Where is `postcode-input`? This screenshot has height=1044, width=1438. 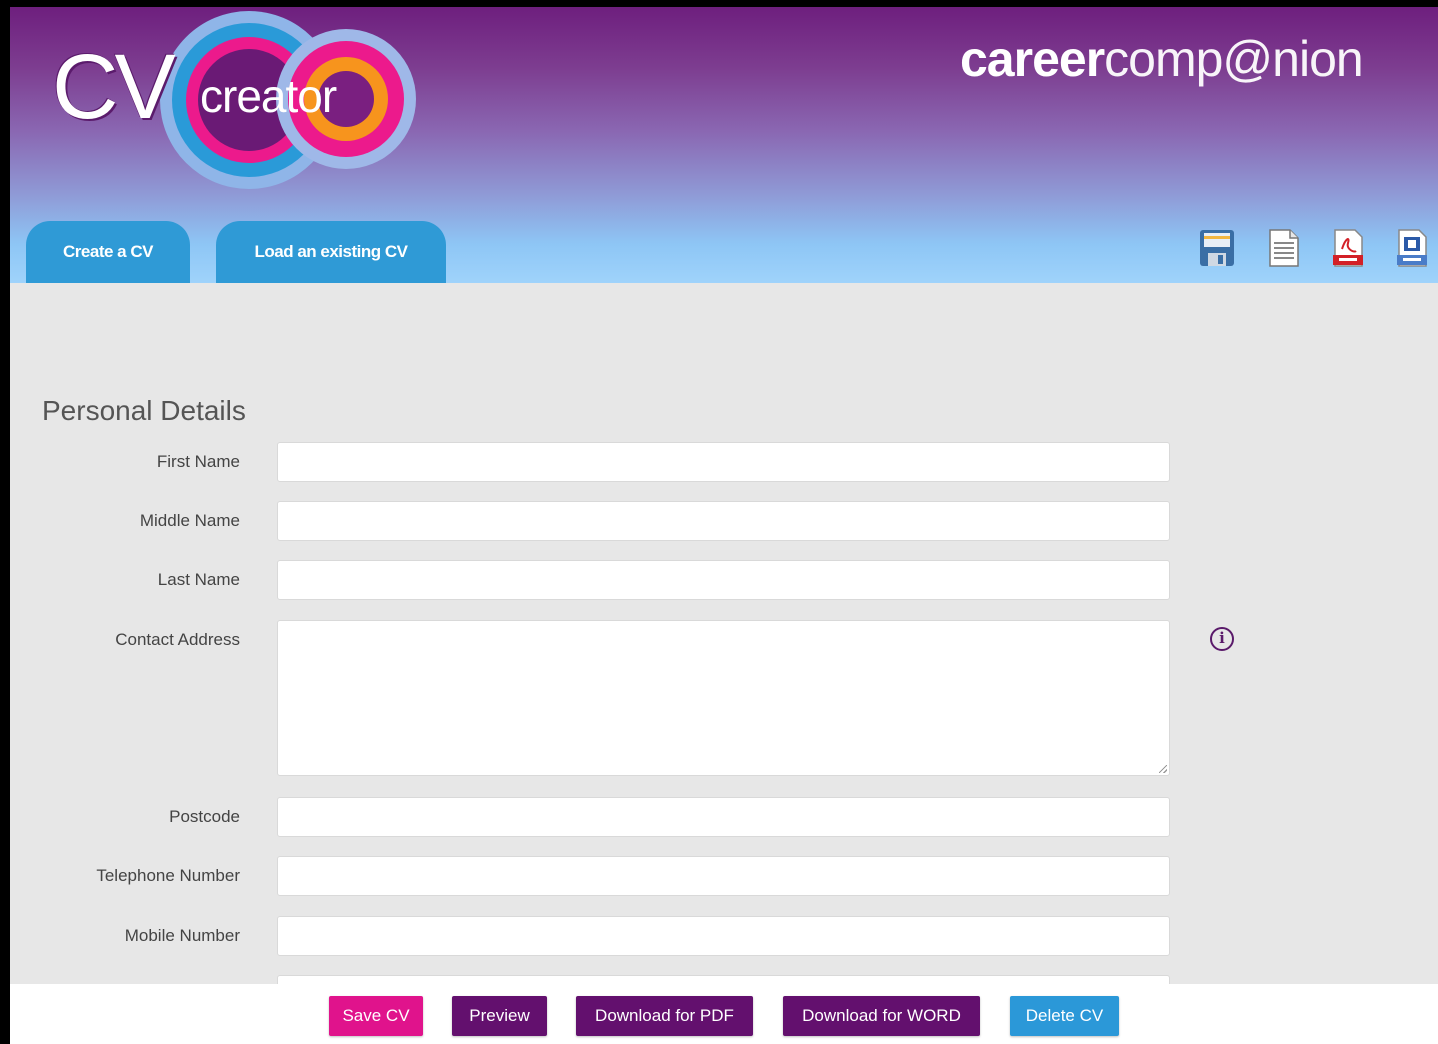
postcode-input is located at coordinates (723, 817).